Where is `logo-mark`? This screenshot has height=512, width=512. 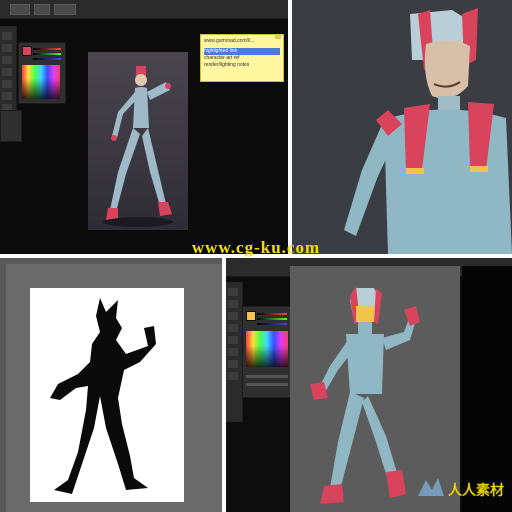 logo-mark is located at coordinates (431, 487).